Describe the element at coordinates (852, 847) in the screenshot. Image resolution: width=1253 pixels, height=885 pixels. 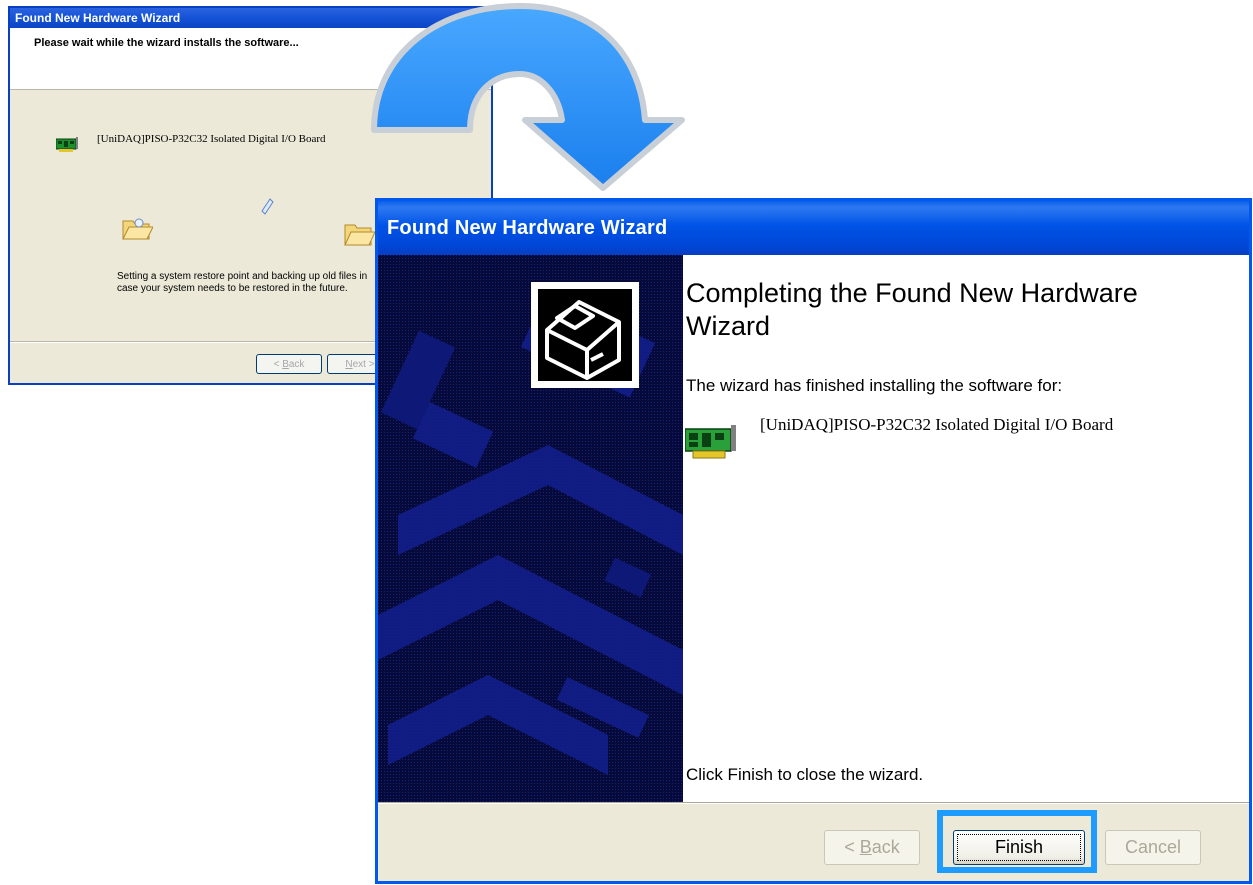
I see `back-button-prefix: <` at that location.